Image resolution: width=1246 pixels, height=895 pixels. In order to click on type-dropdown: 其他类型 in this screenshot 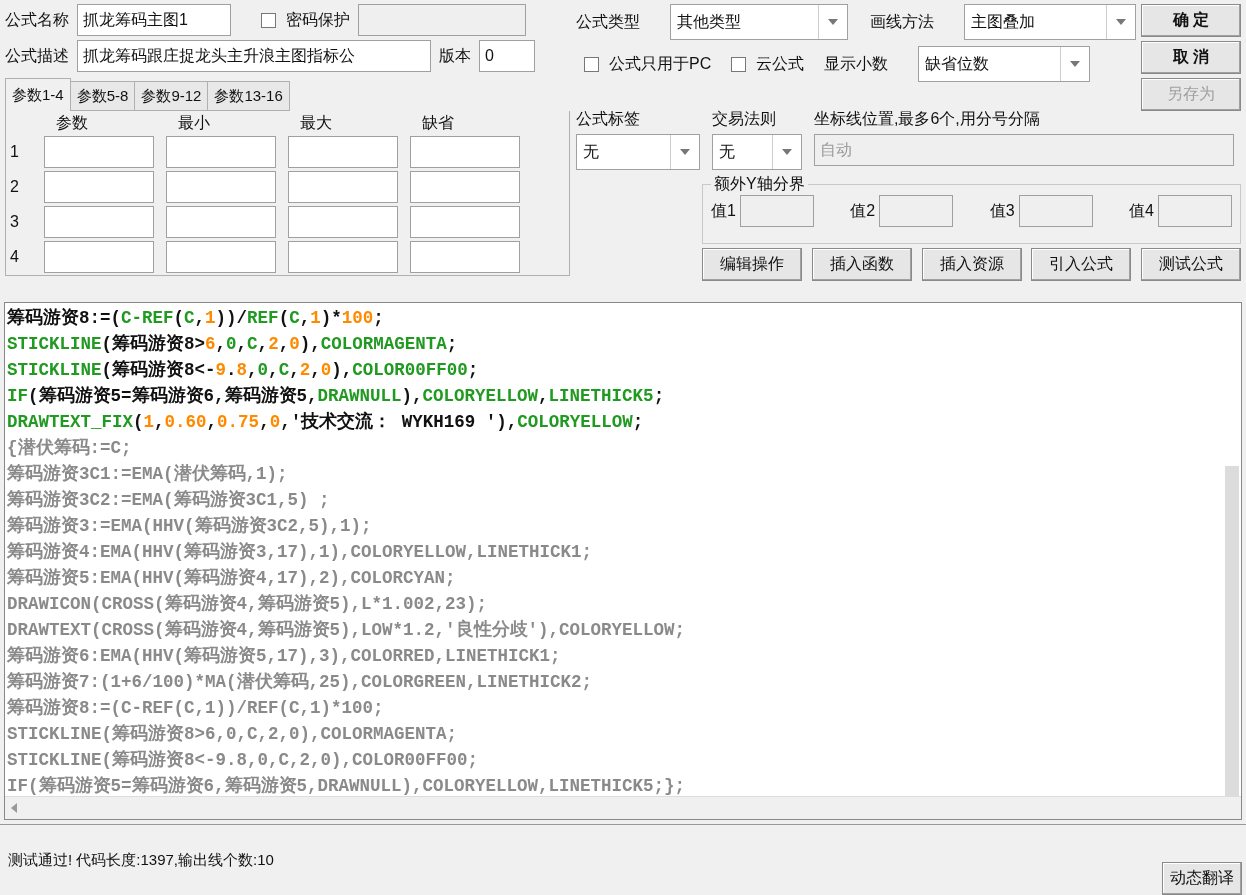, I will do `click(759, 22)`.